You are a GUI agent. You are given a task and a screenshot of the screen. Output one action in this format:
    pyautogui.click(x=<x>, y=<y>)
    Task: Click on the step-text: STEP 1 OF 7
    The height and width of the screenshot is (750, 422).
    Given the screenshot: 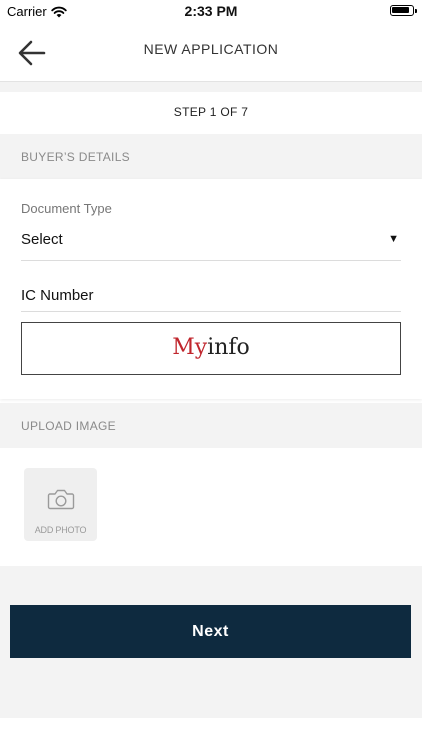 What is the action you would take?
    pyautogui.click(x=211, y=112)
    